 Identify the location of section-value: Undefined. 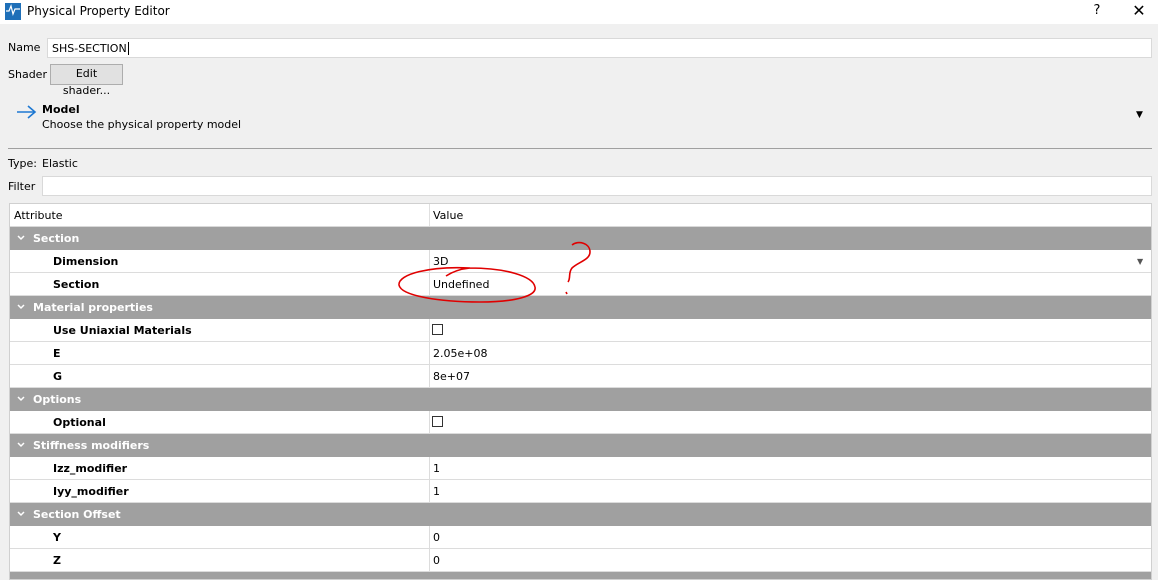
(461, 284).